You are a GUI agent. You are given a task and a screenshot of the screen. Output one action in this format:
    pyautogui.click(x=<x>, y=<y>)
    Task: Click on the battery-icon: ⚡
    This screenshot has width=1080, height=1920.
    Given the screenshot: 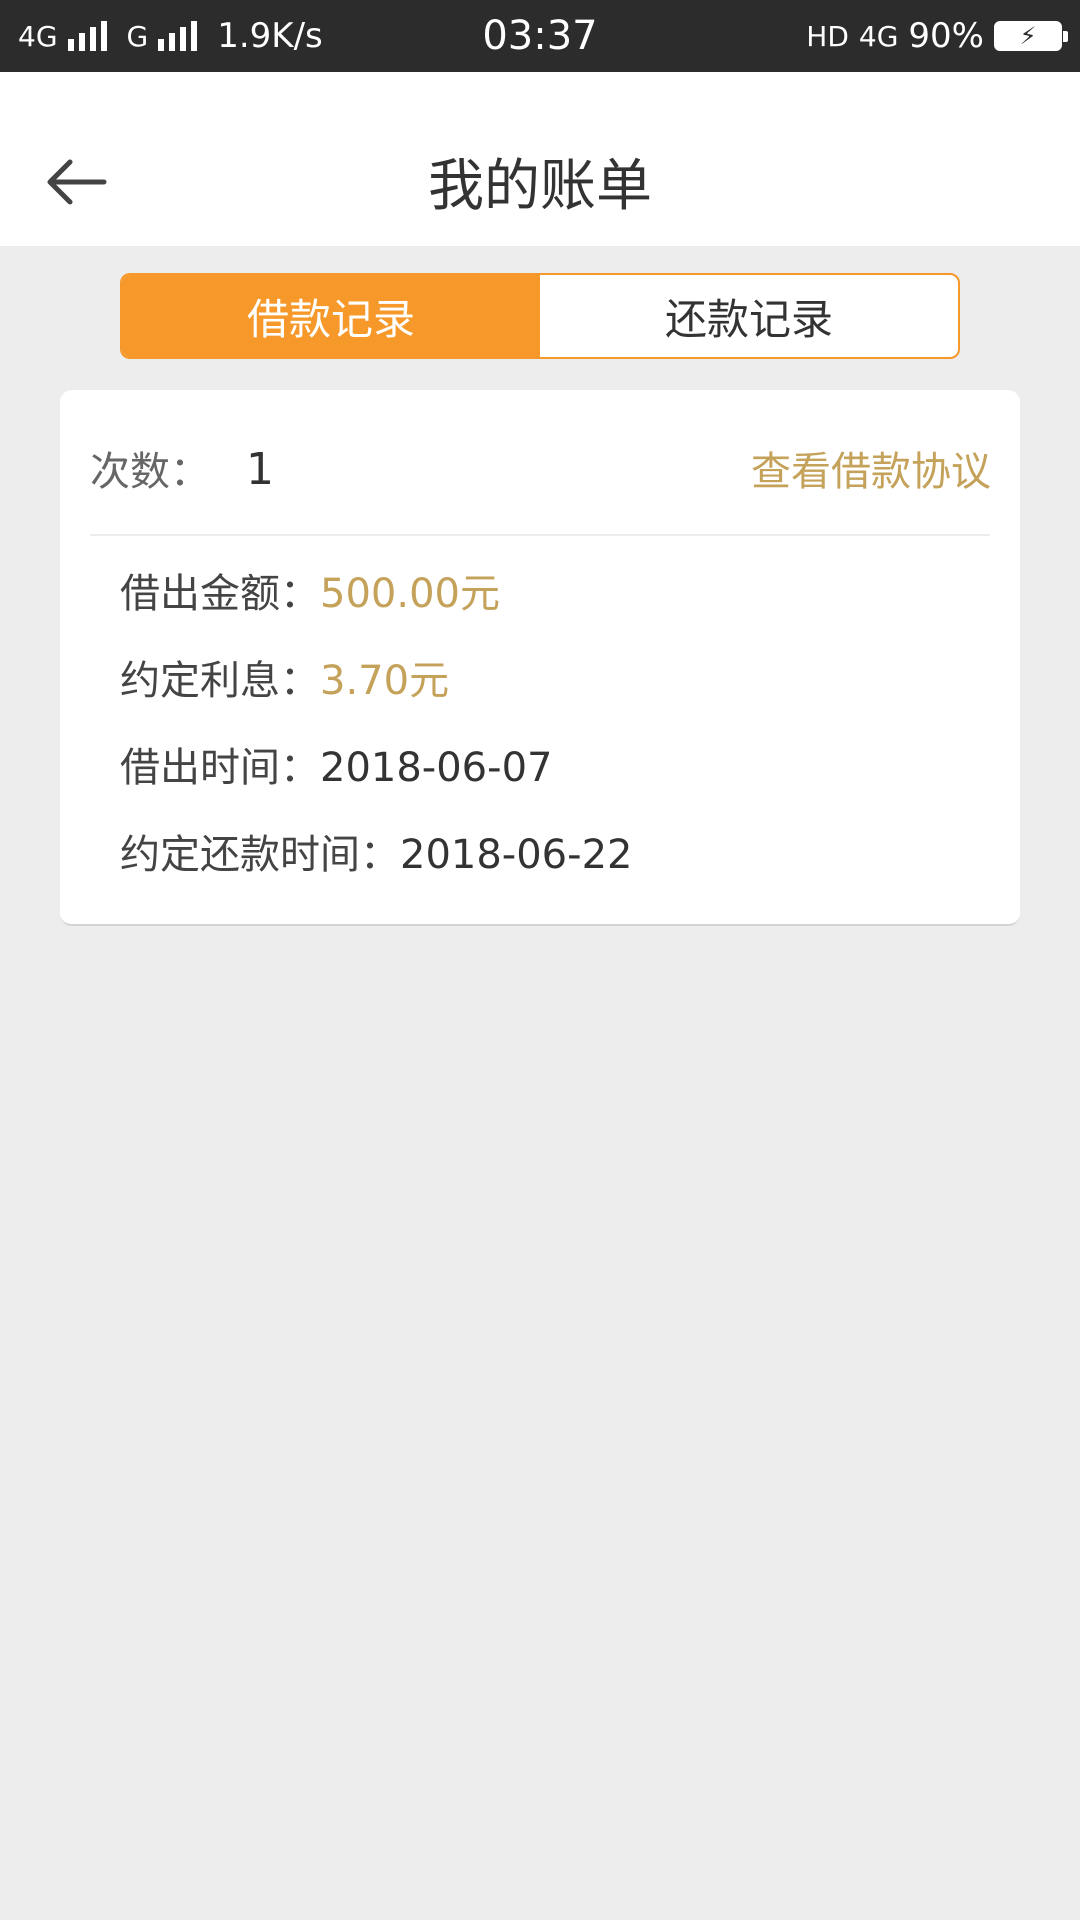 What is the action you would take?
    pyautogui.click(x=1031, y=36)
    